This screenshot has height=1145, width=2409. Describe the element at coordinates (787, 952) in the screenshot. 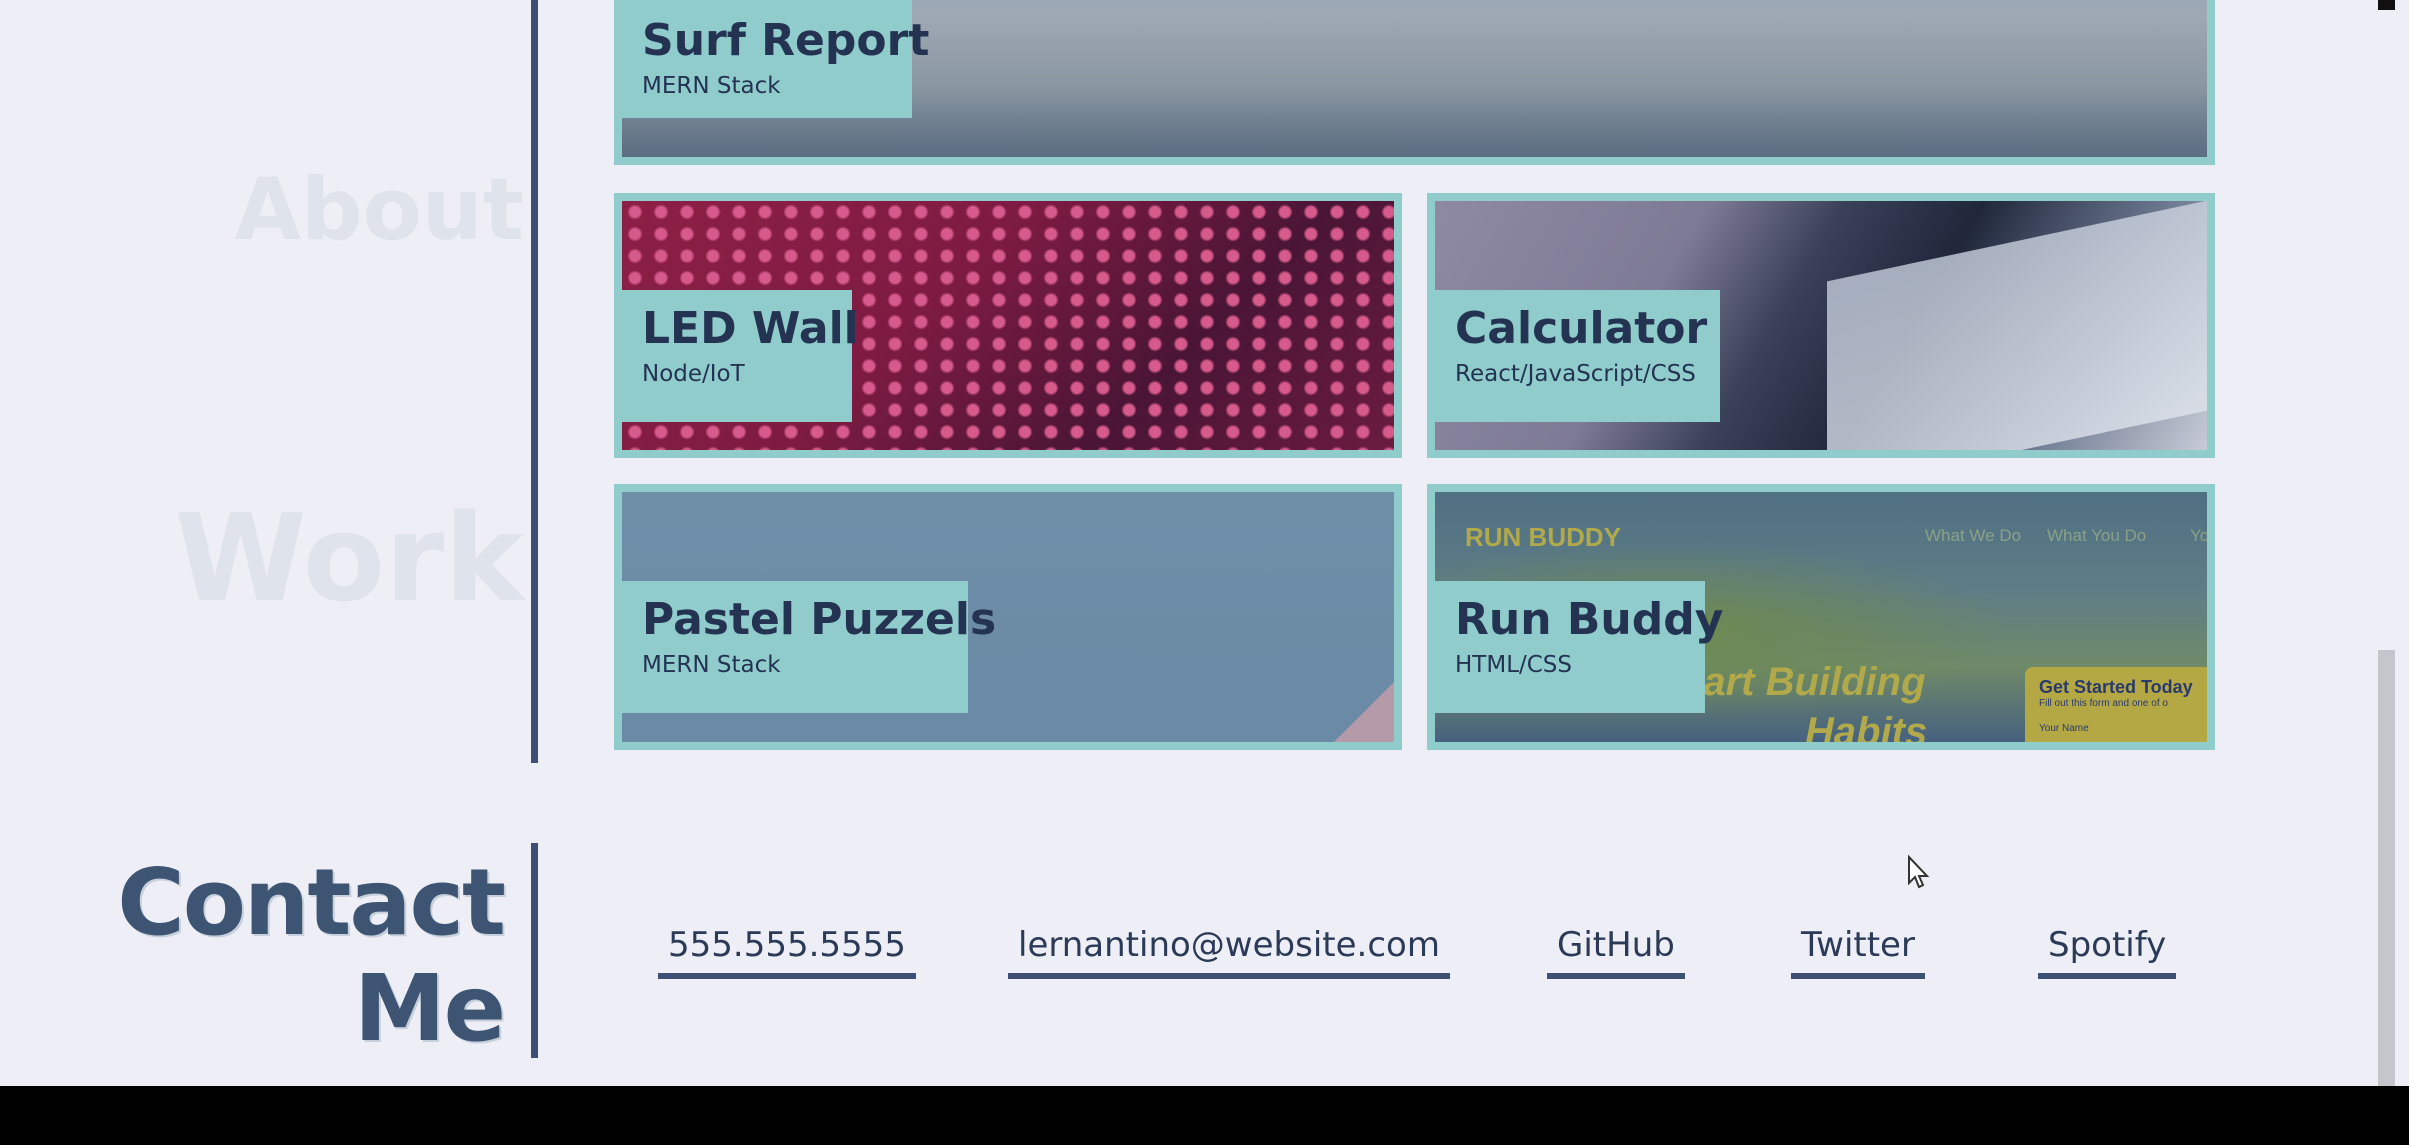

I see `contact-phone-link: 555.555.5555` at that location.